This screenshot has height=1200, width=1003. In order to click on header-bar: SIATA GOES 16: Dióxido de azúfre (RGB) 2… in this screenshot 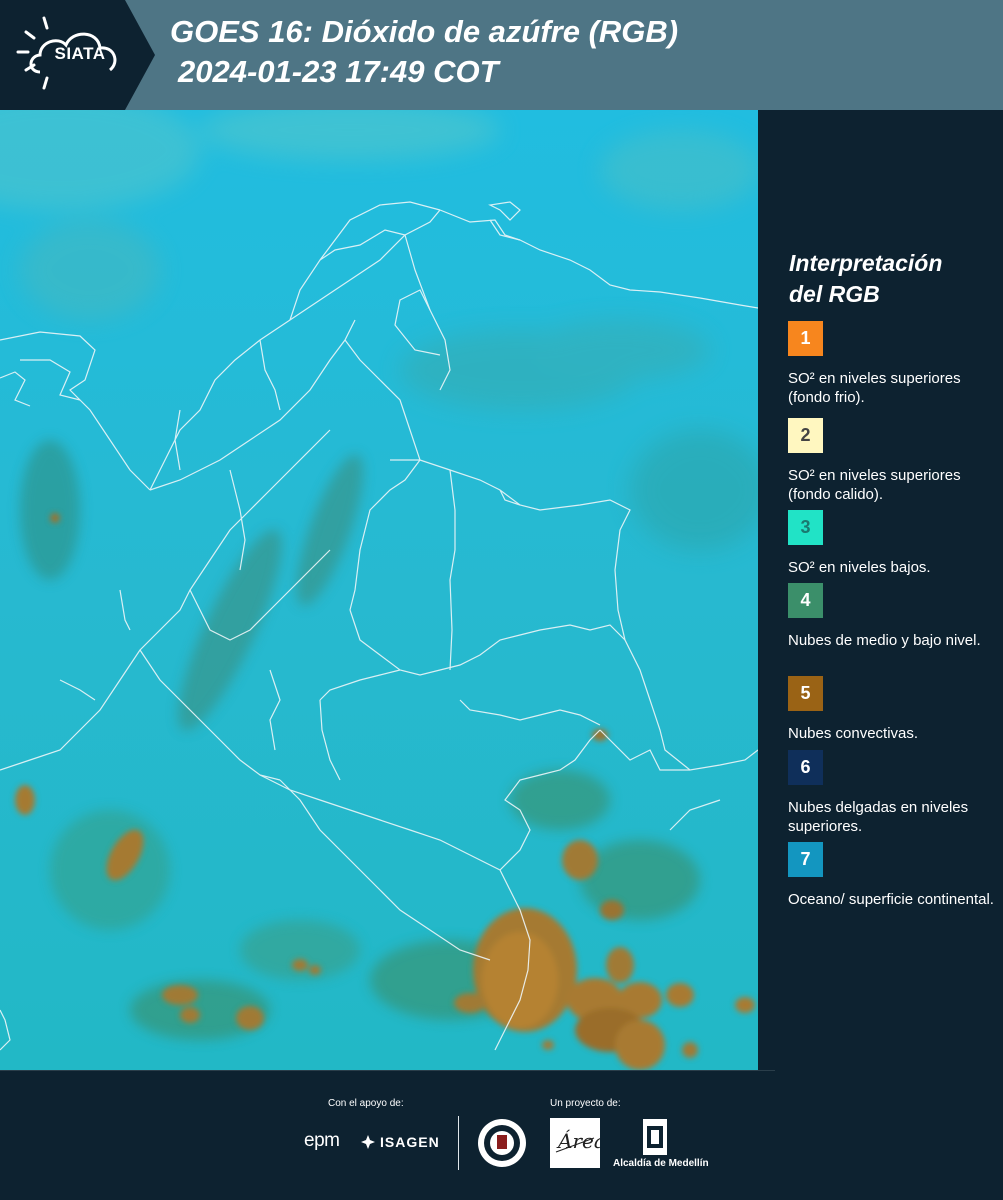, I will do `click(501, 55)`.